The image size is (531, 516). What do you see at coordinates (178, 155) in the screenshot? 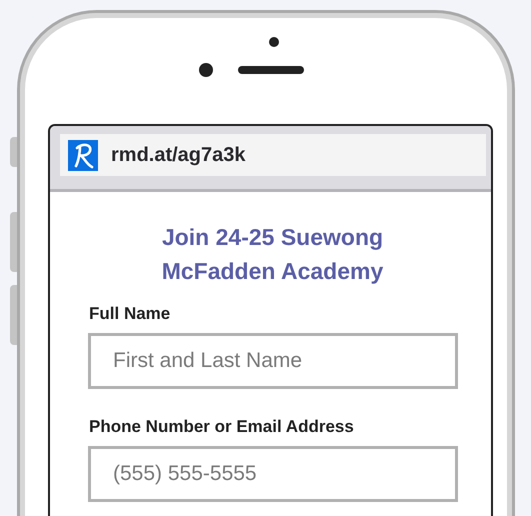
I see `url-text: rmd.at/ag7a3k` at bounding box center [178, 155].